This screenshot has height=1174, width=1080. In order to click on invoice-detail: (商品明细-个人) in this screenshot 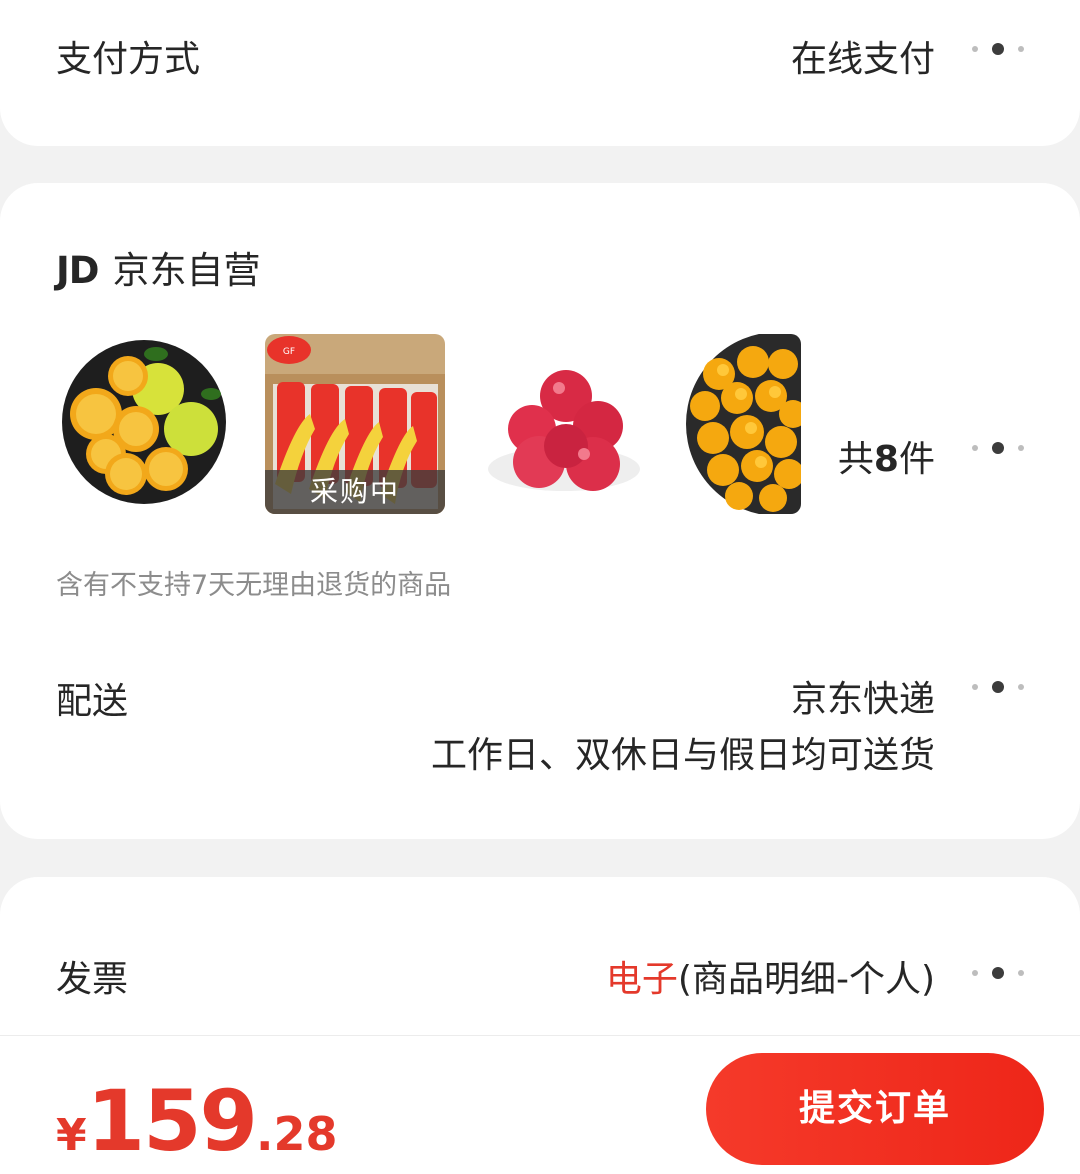, I will do `click(806, 979)`.